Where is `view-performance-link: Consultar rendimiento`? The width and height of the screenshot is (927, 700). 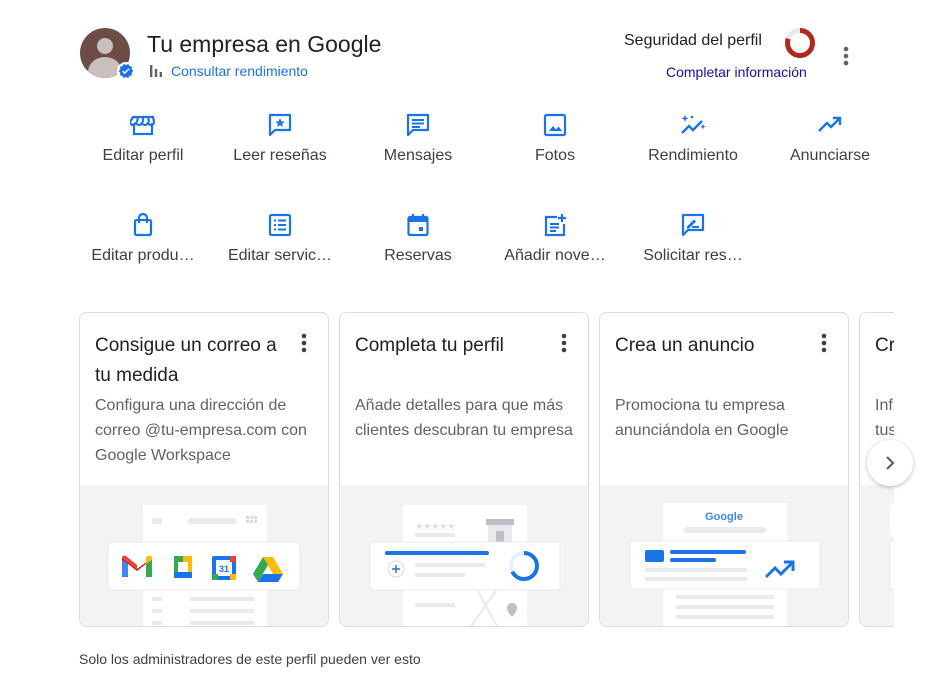 view-performance-link: Consultar rendimiento is located at coordinates (228, 71).